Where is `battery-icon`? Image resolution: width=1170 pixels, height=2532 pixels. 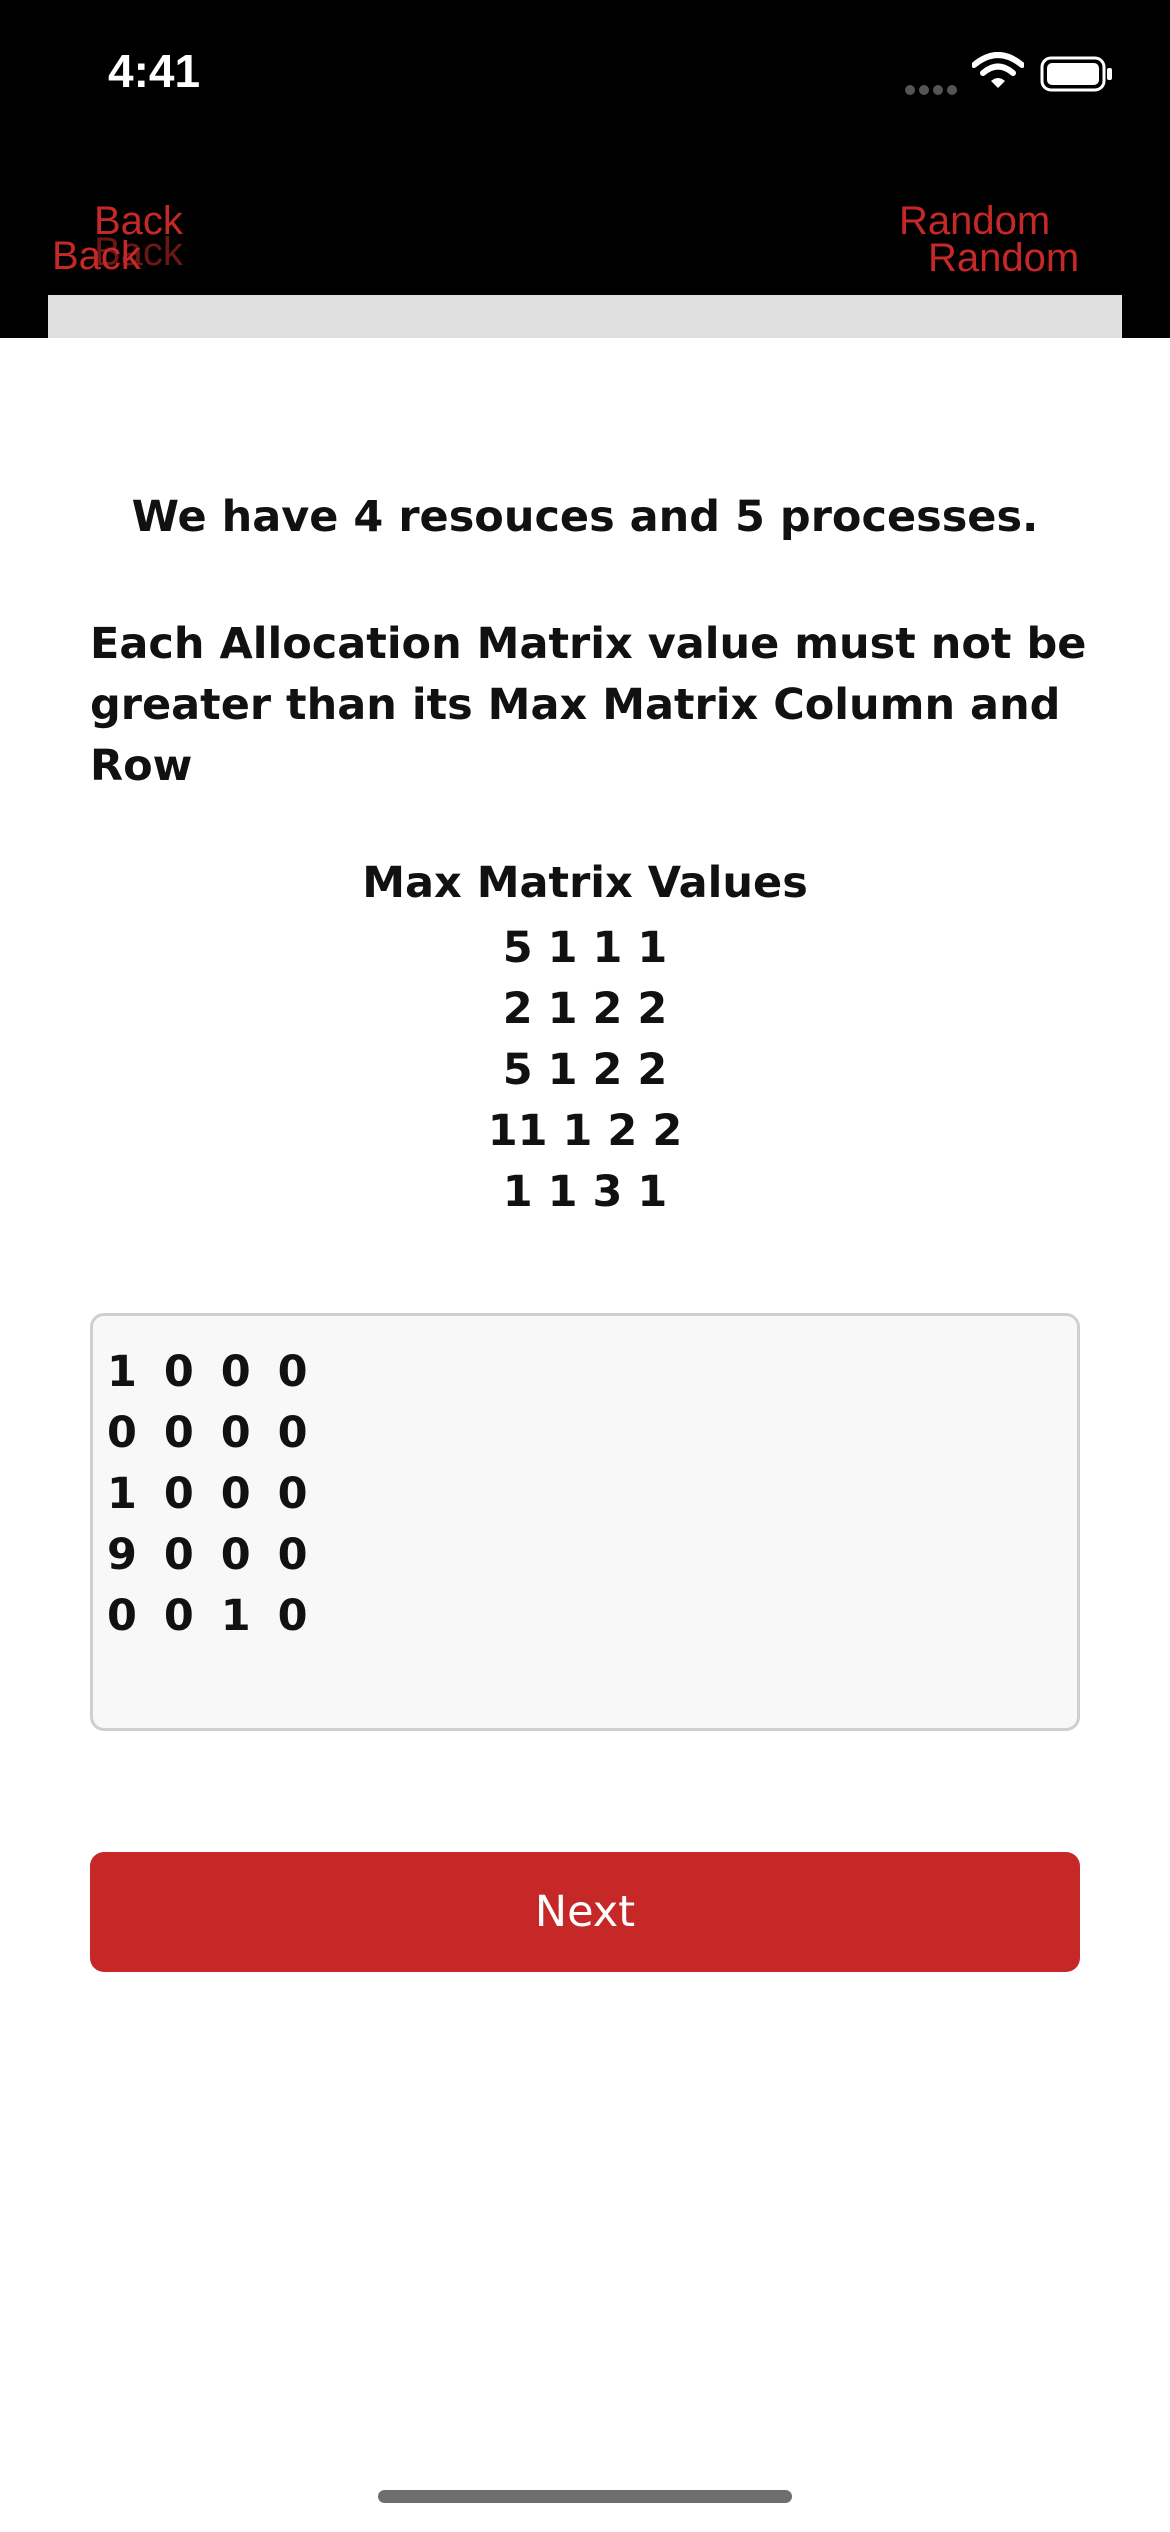
battery-icon is located at coordinates (1077, 76).